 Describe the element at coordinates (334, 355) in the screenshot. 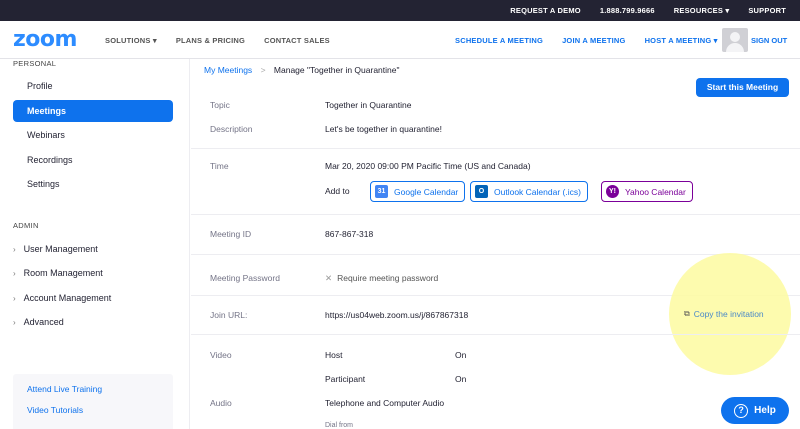

I see `host-video-label: Host` at that location.